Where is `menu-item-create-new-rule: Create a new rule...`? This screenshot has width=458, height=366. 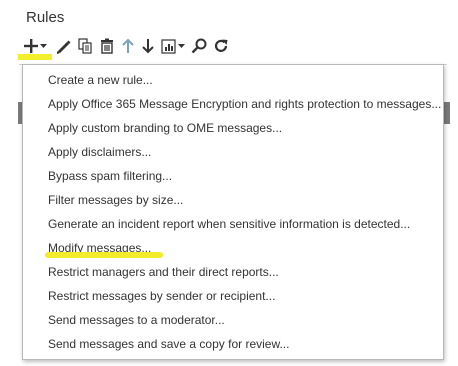 menu-item-create-new-rule: Create a new rule... is located at coordinates (100, 80).